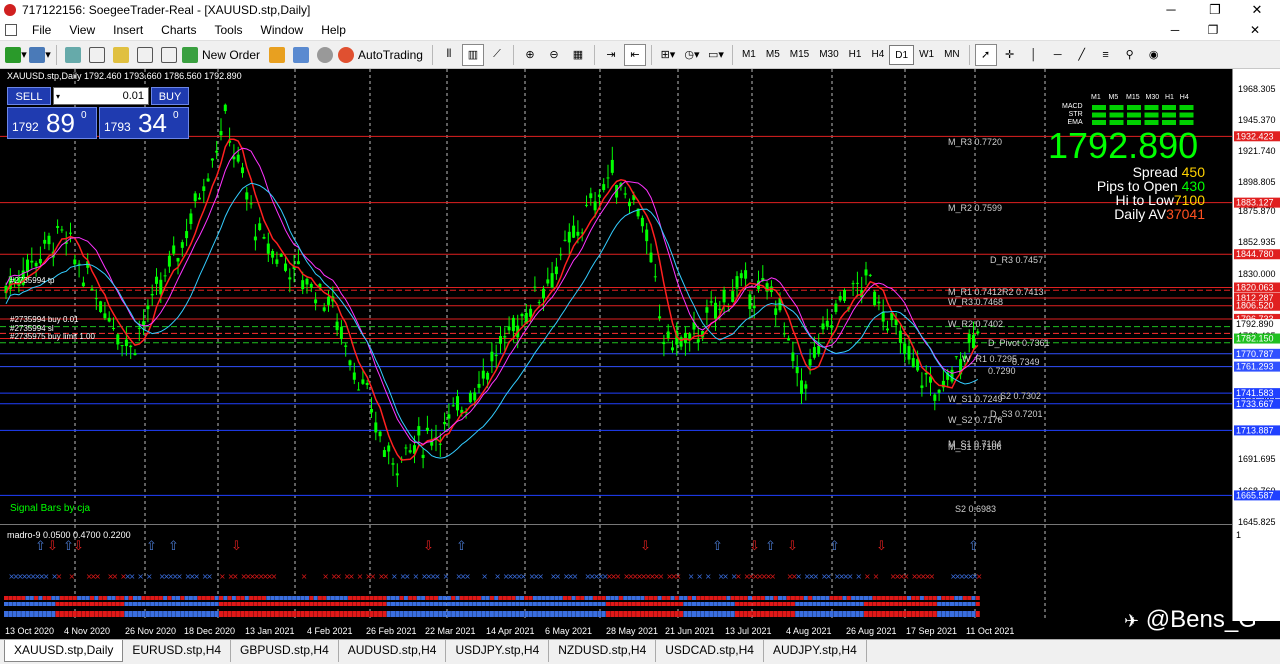 Image resolution: width=1280 pixels, height=664 pixels. I want to click on menu-insert: Insert, so click(128, 30).